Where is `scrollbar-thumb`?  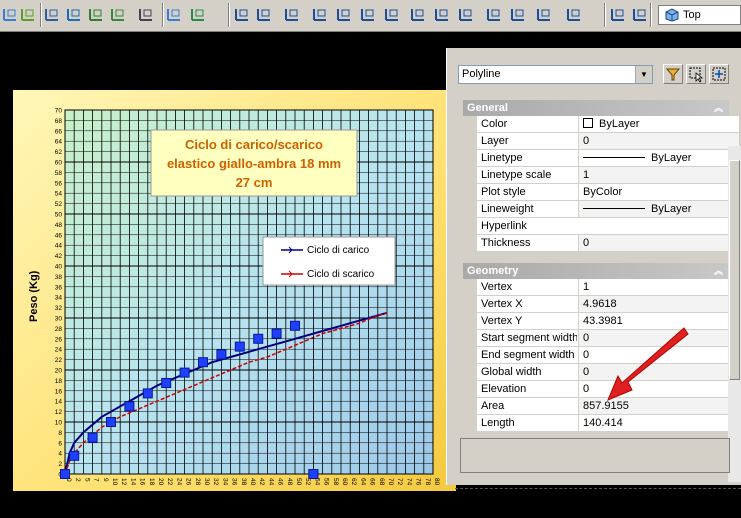
scrollbar-thumb is located at coordinates (734, 270).